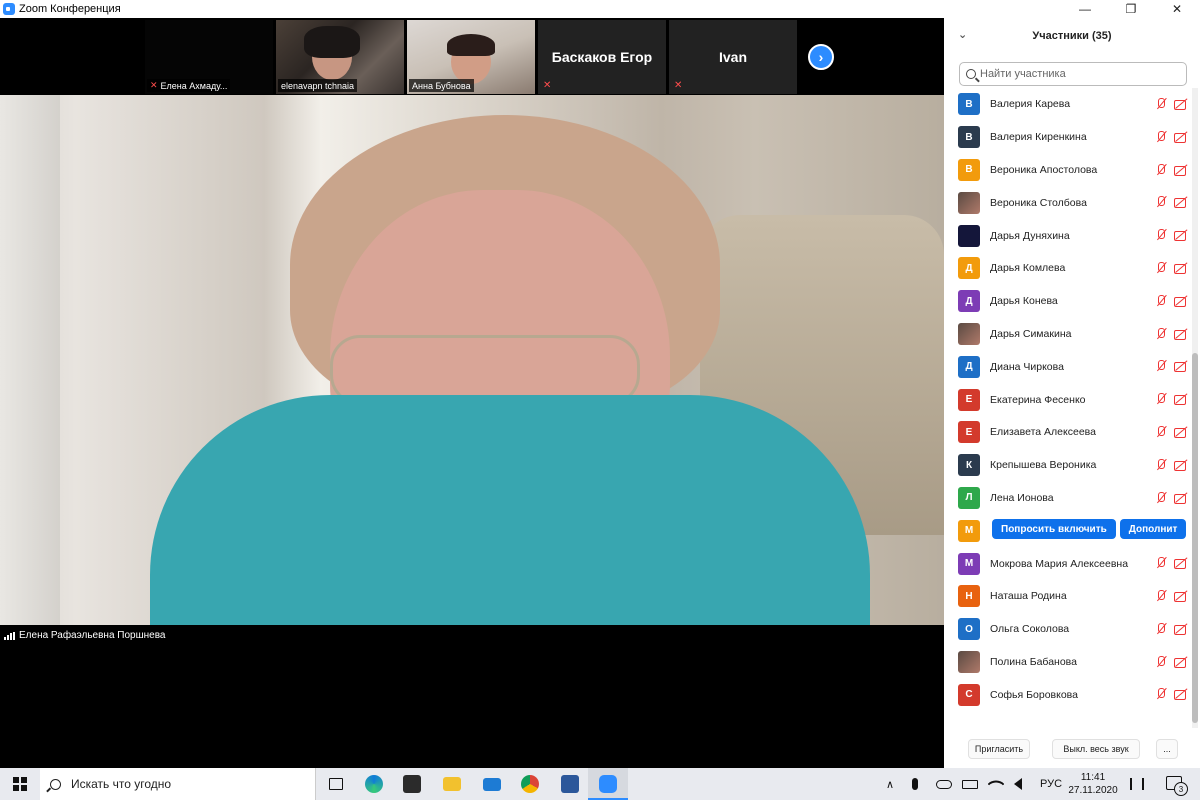 The image size is (1200, 800). Describe the element at coordinates (944, 784) in the screenshot. I see `onedrive-tray-icon` at that location.